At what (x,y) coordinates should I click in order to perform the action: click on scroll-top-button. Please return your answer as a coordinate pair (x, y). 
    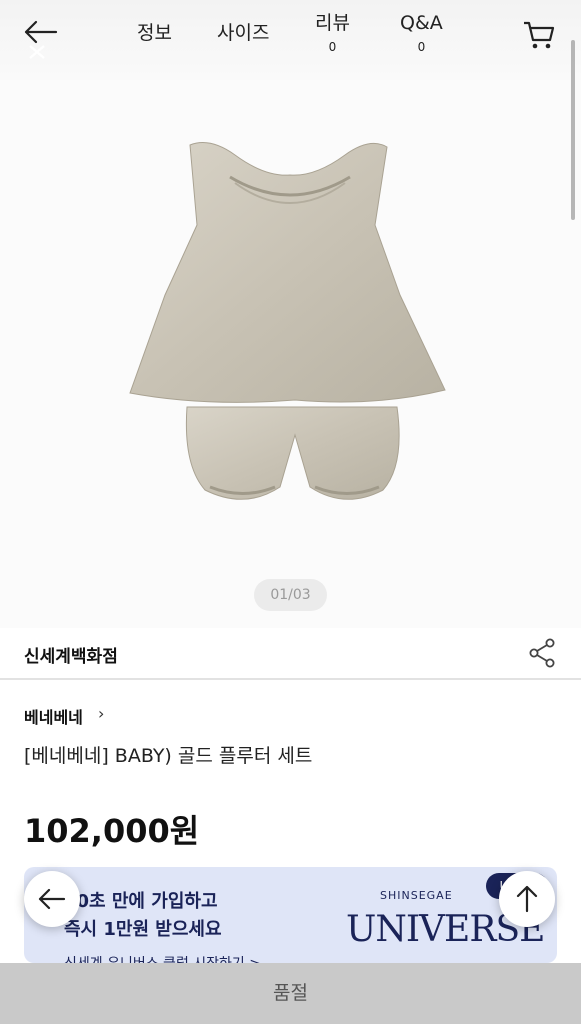
    Looking at the image, I should click on (527, 899).